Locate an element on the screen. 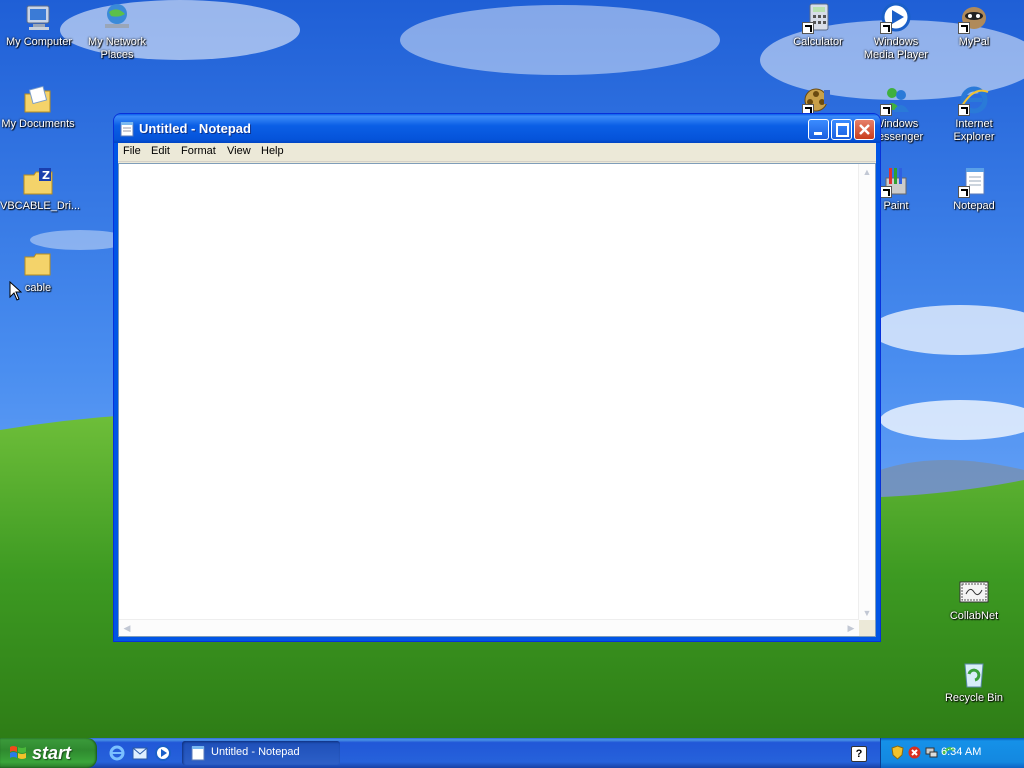  close-button is located at coordinates (864, 129).